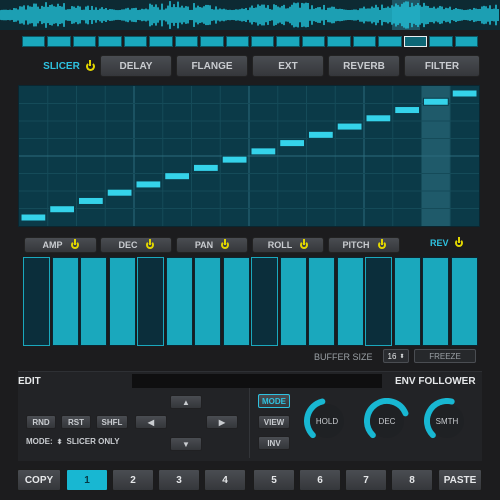 This screenshot has height=500, width=500. I want to click on decay-knob: DEC, so click(387, 421).